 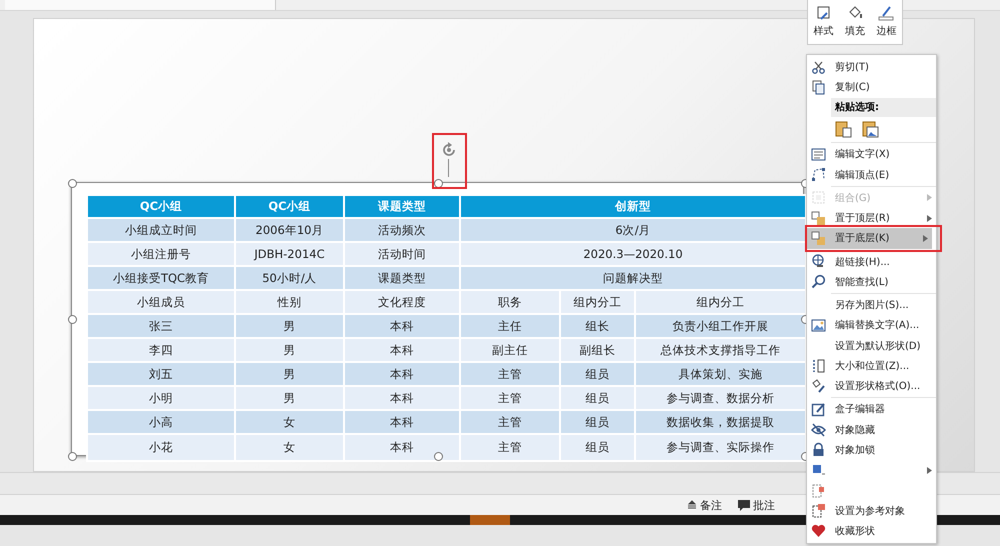 I want to click on globe-link-icon, so click(x=818, y=262).